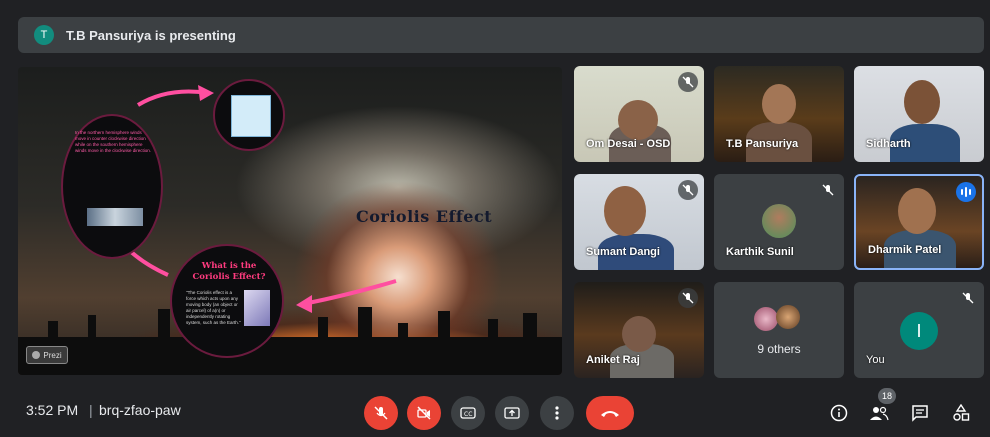 This screenshot has width=990, height=437. I want to click on question-title: What is the Coriolis Effect?, so click(229, 271).